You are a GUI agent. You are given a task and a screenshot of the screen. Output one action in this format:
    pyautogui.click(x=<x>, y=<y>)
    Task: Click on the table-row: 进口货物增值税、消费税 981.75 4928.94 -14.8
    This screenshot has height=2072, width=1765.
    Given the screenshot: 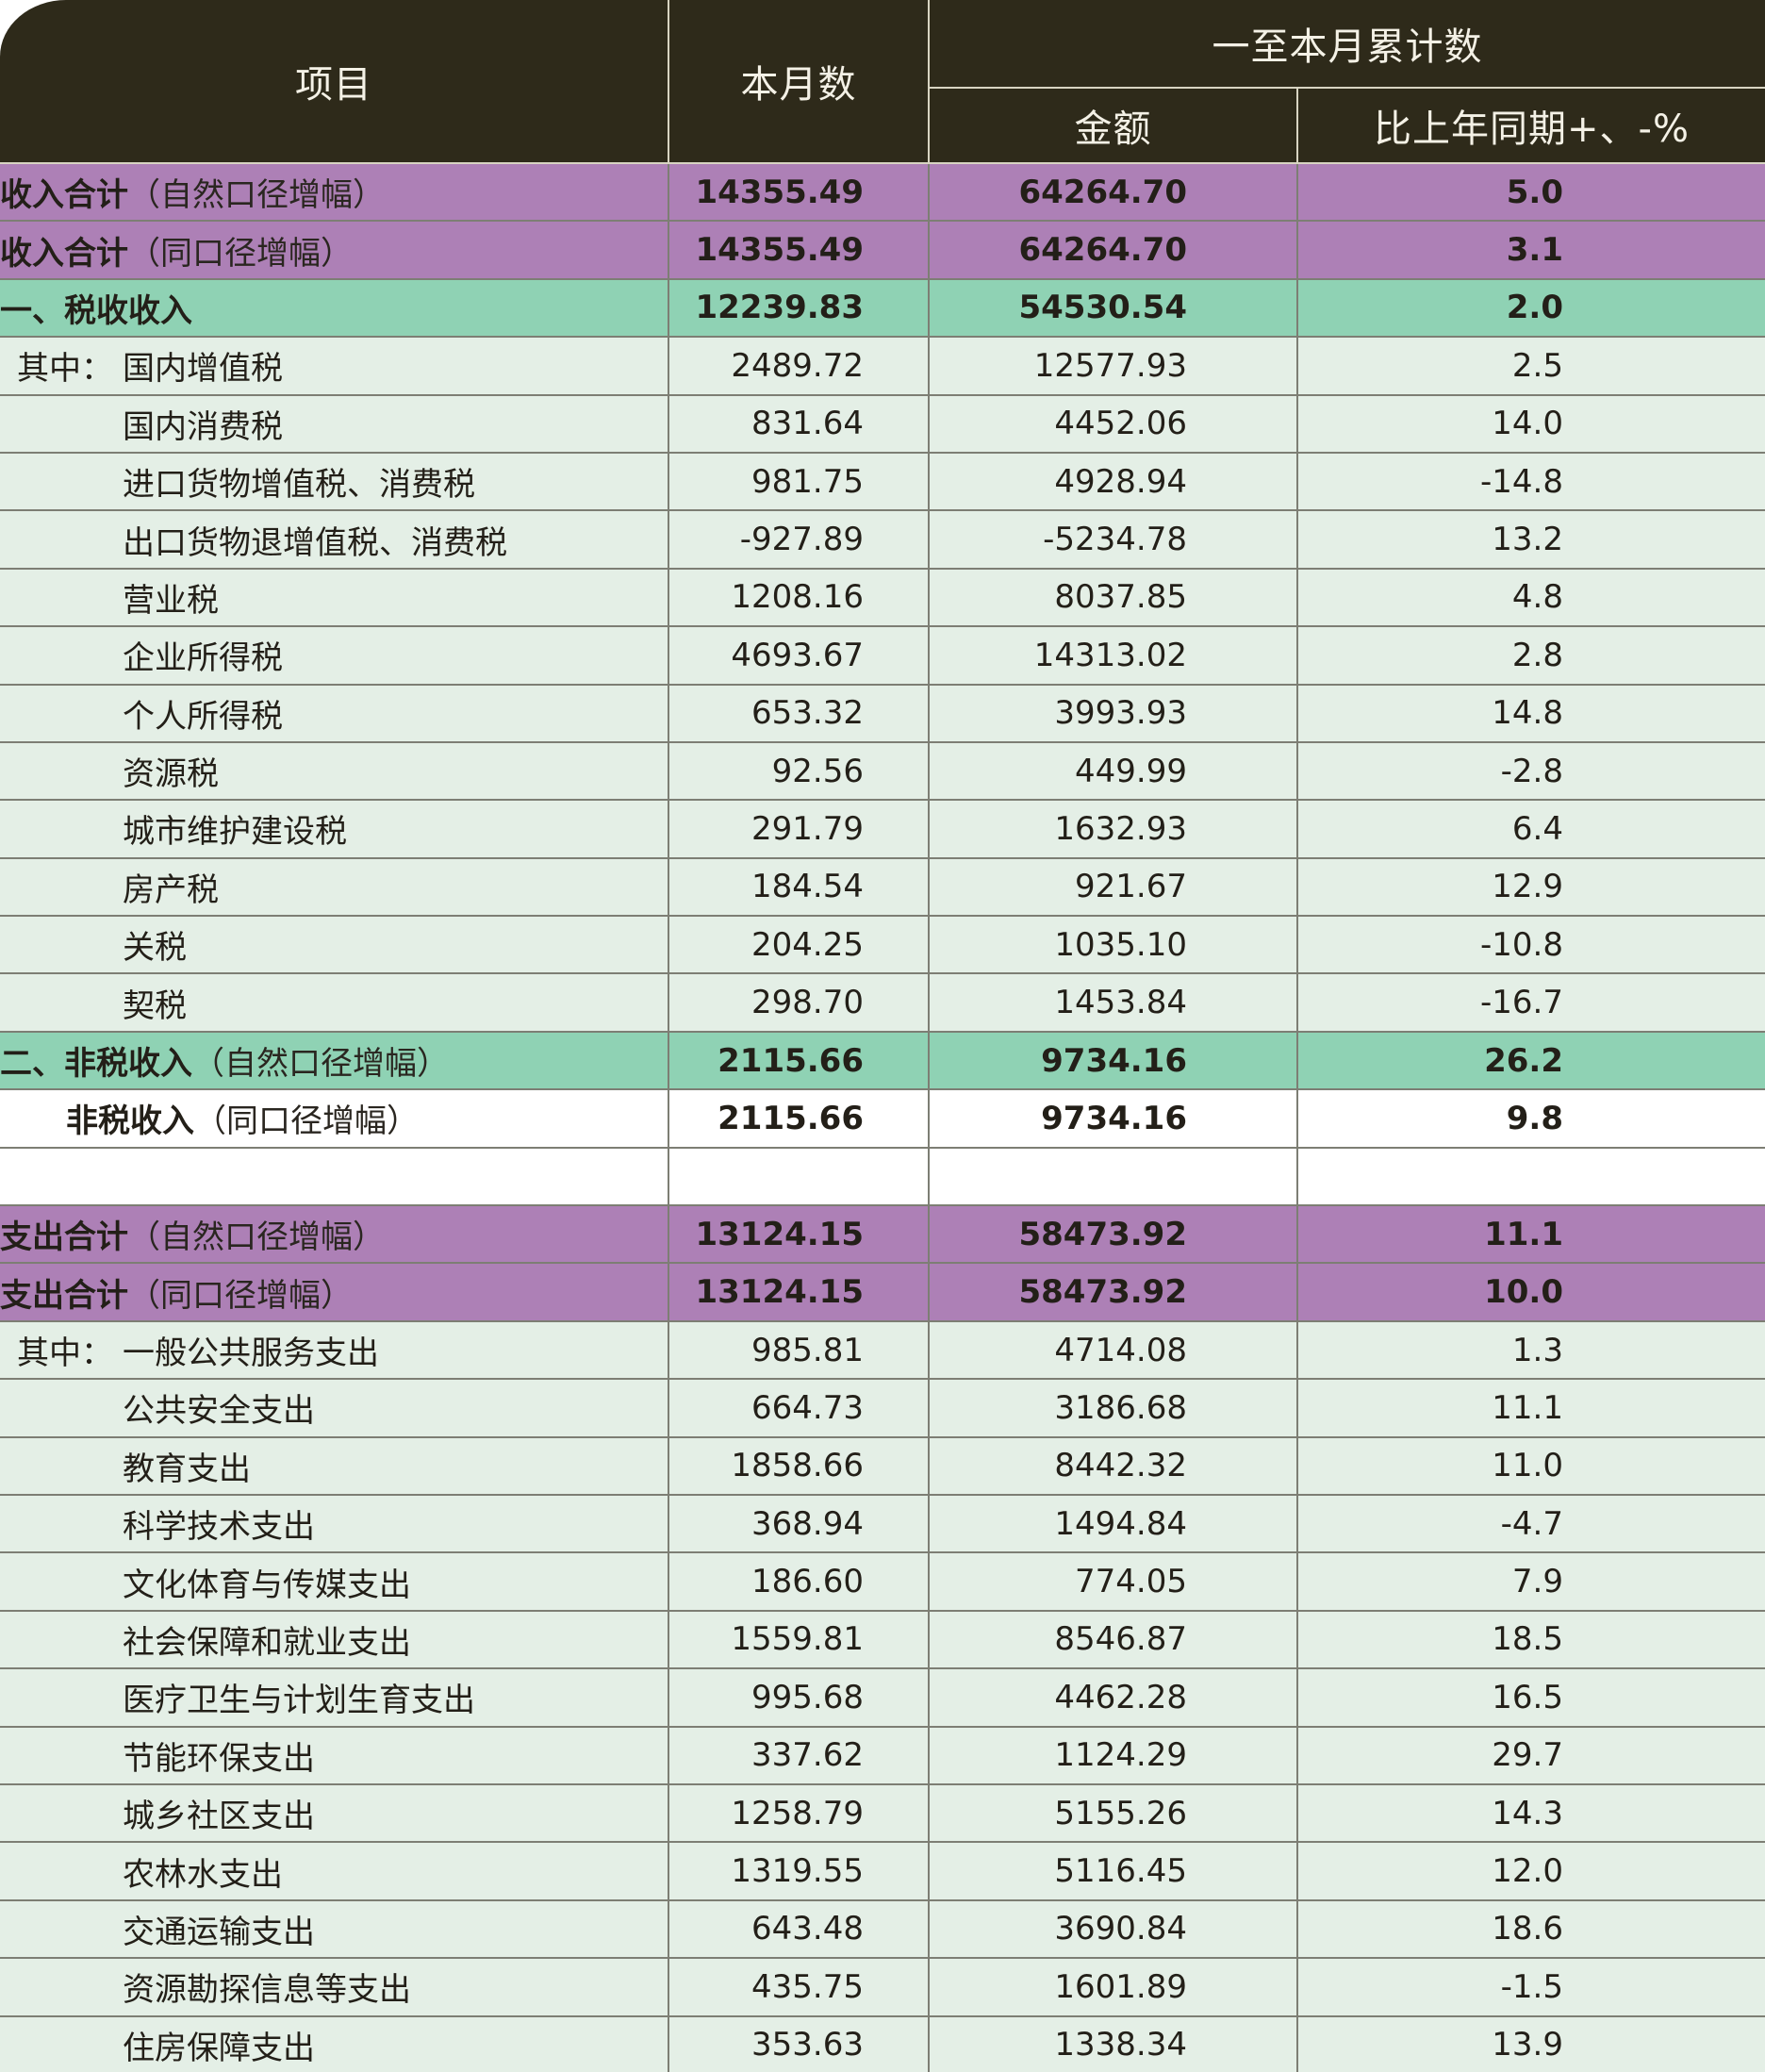 What is the action you would take?
    pyautogui.click(x=882, y=482)
    